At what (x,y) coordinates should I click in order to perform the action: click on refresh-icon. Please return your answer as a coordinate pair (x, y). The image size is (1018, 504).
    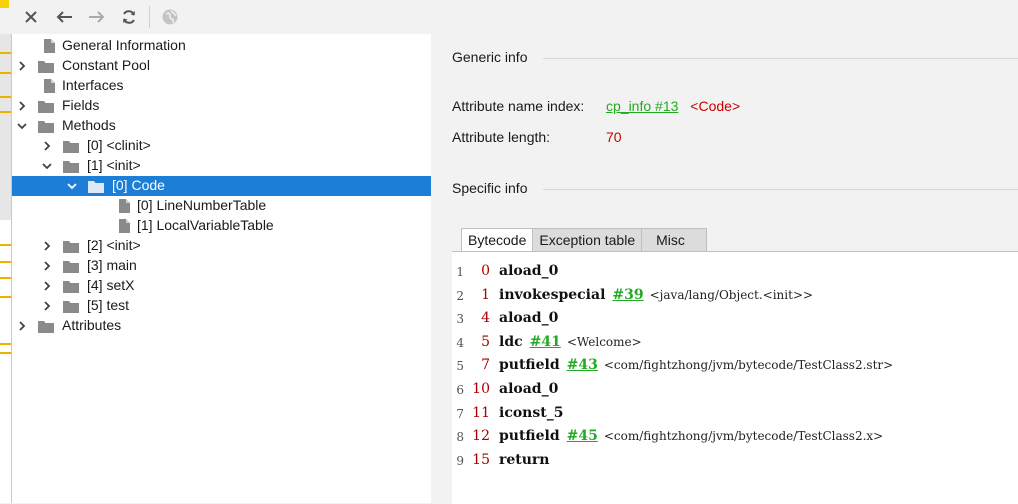
    Looking at the image, I should click on (129, 17).